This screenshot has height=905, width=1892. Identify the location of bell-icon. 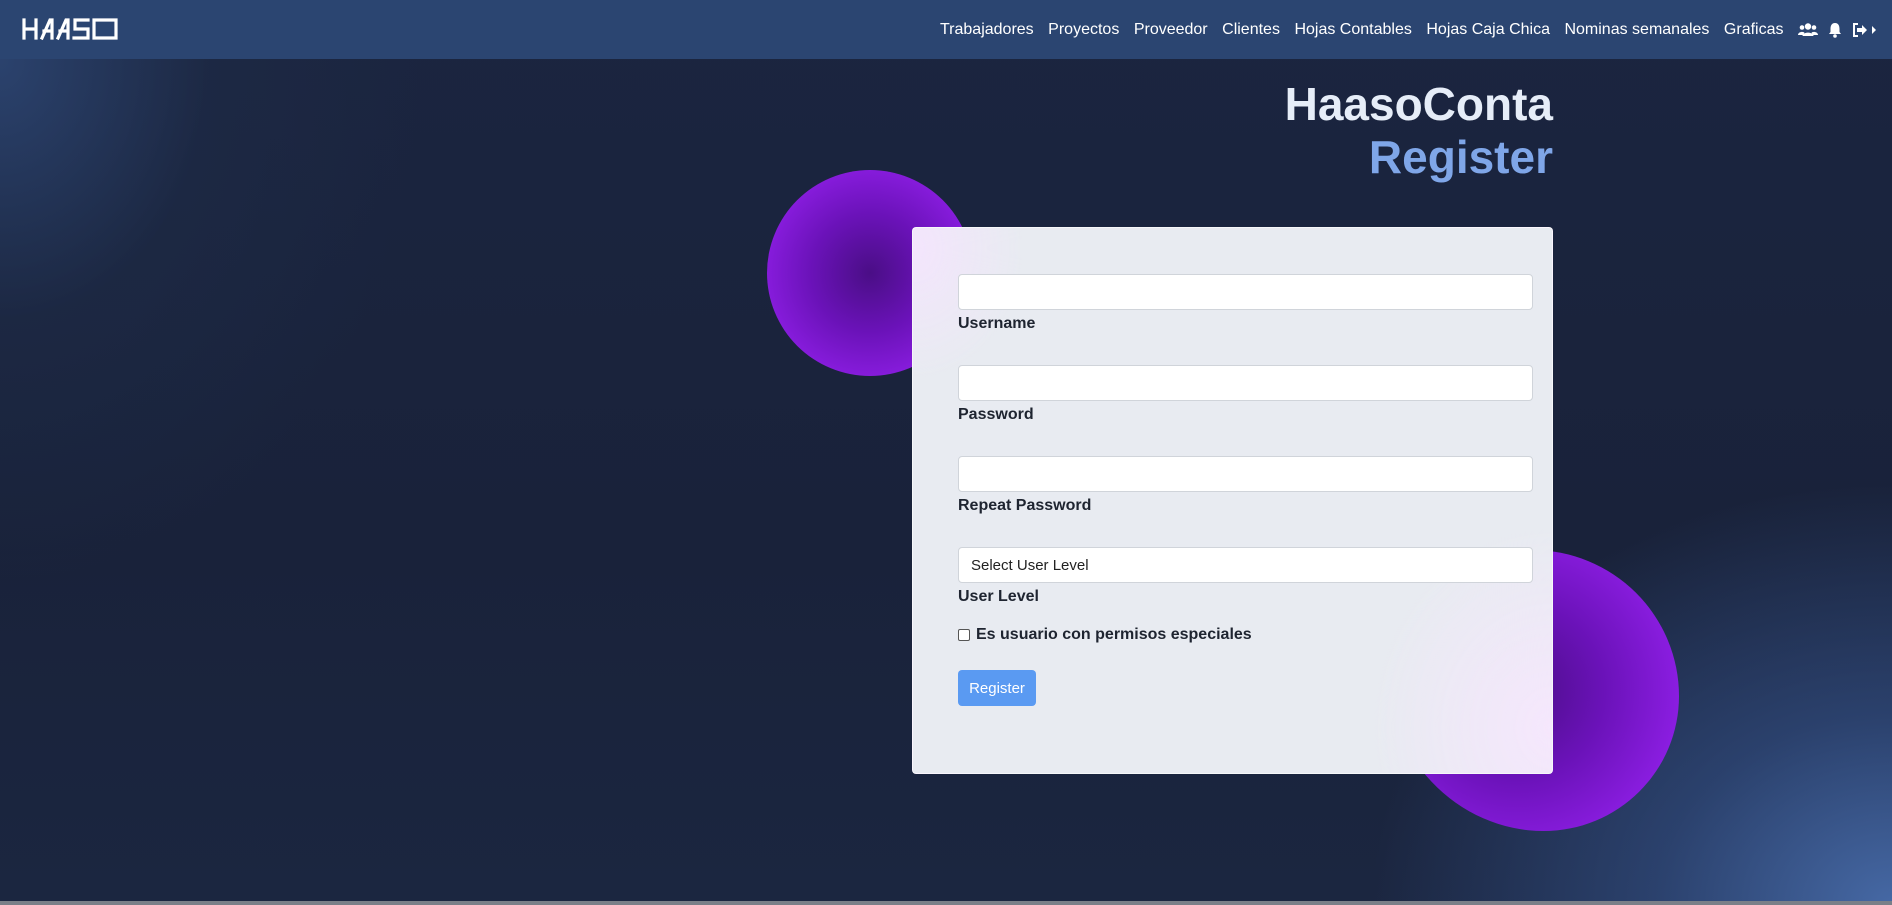
(1835, 30).